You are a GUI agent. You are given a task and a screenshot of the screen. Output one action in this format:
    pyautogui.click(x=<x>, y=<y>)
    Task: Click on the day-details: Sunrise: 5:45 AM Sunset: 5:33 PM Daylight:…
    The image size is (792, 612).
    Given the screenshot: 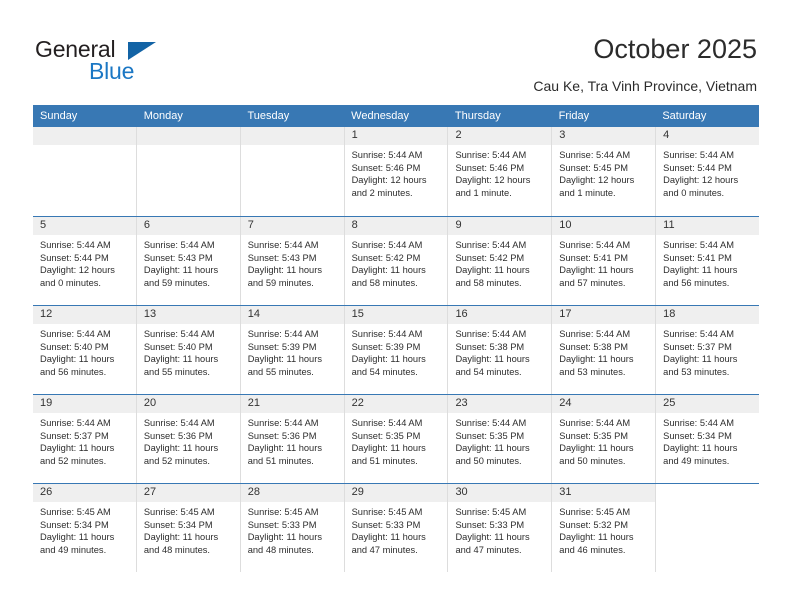 What is the action you would take?
    pyautogui.click(x=396, y=529)
    